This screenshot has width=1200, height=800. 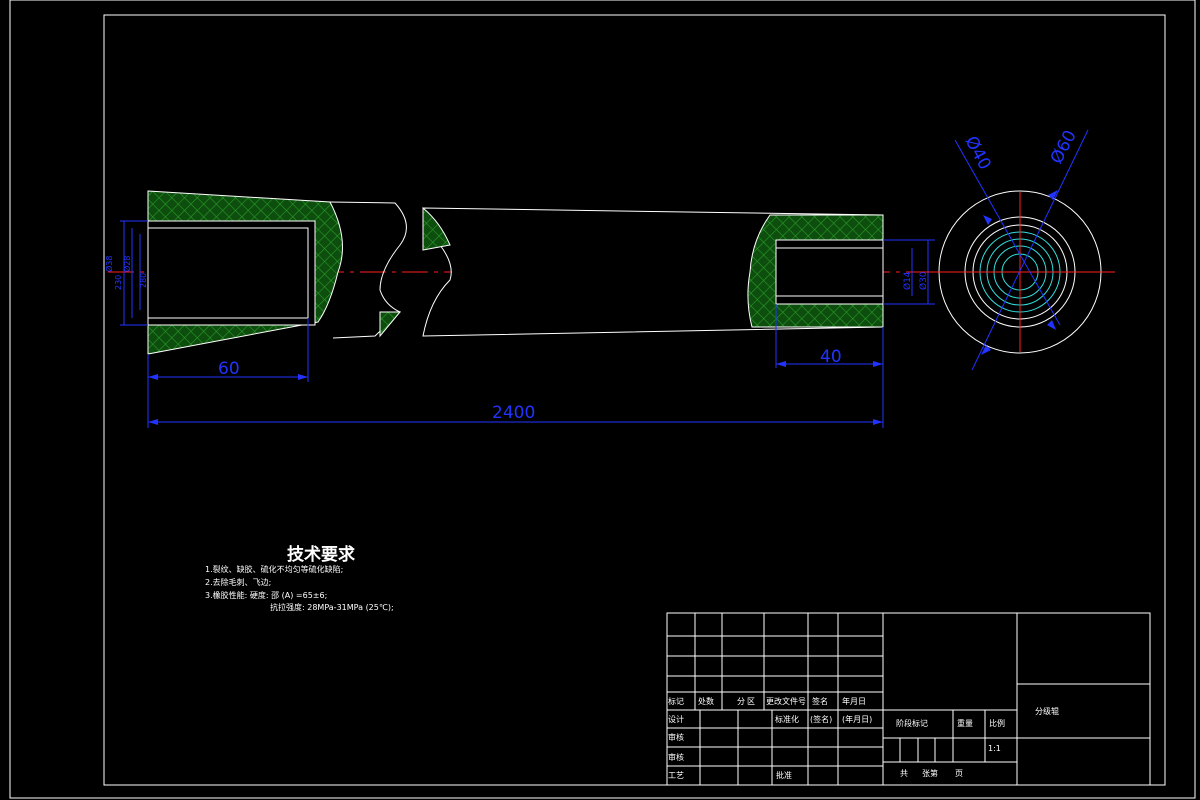 I want to click on dim-end-dia-inner: Ø40, so click(x=978, y=153).